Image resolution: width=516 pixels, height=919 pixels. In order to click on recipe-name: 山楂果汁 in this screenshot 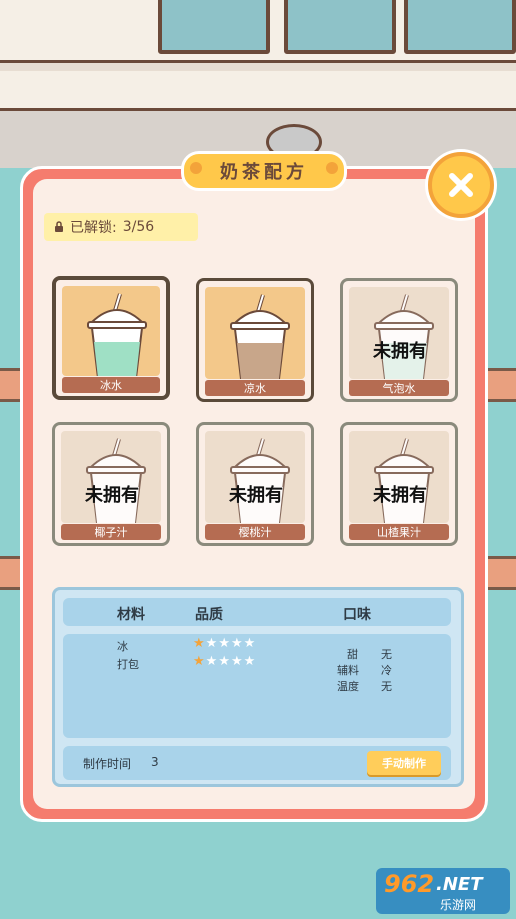, I will do `click(399, 532)`.